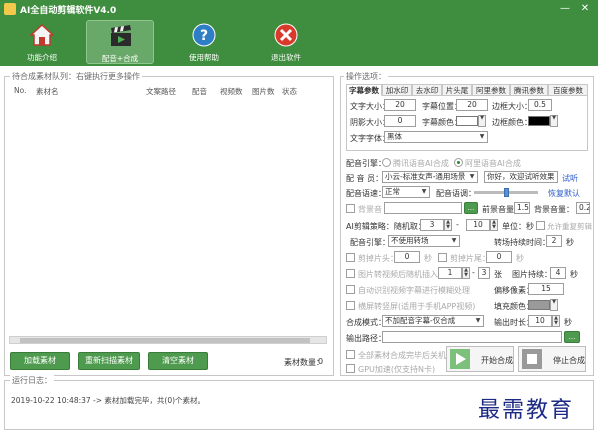  Describe the element at coordinates (350, 305) in the screenshot. I see `vertical-checkbox` at that location.